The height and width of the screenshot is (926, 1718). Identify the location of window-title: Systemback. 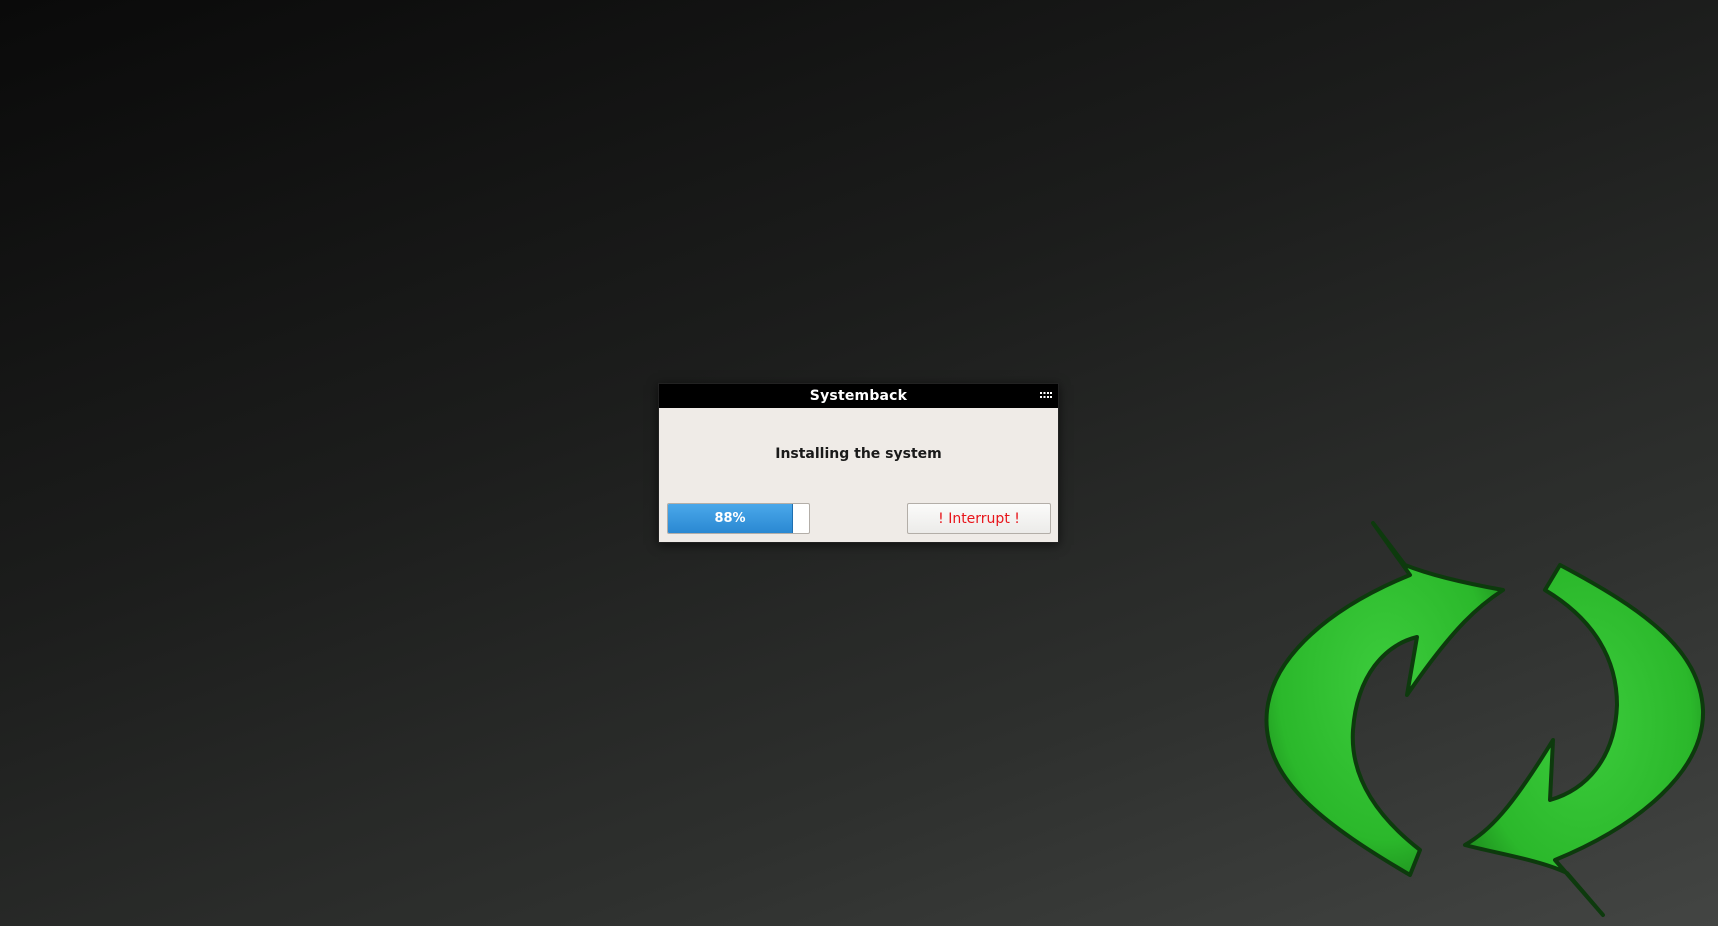
(858, 396).